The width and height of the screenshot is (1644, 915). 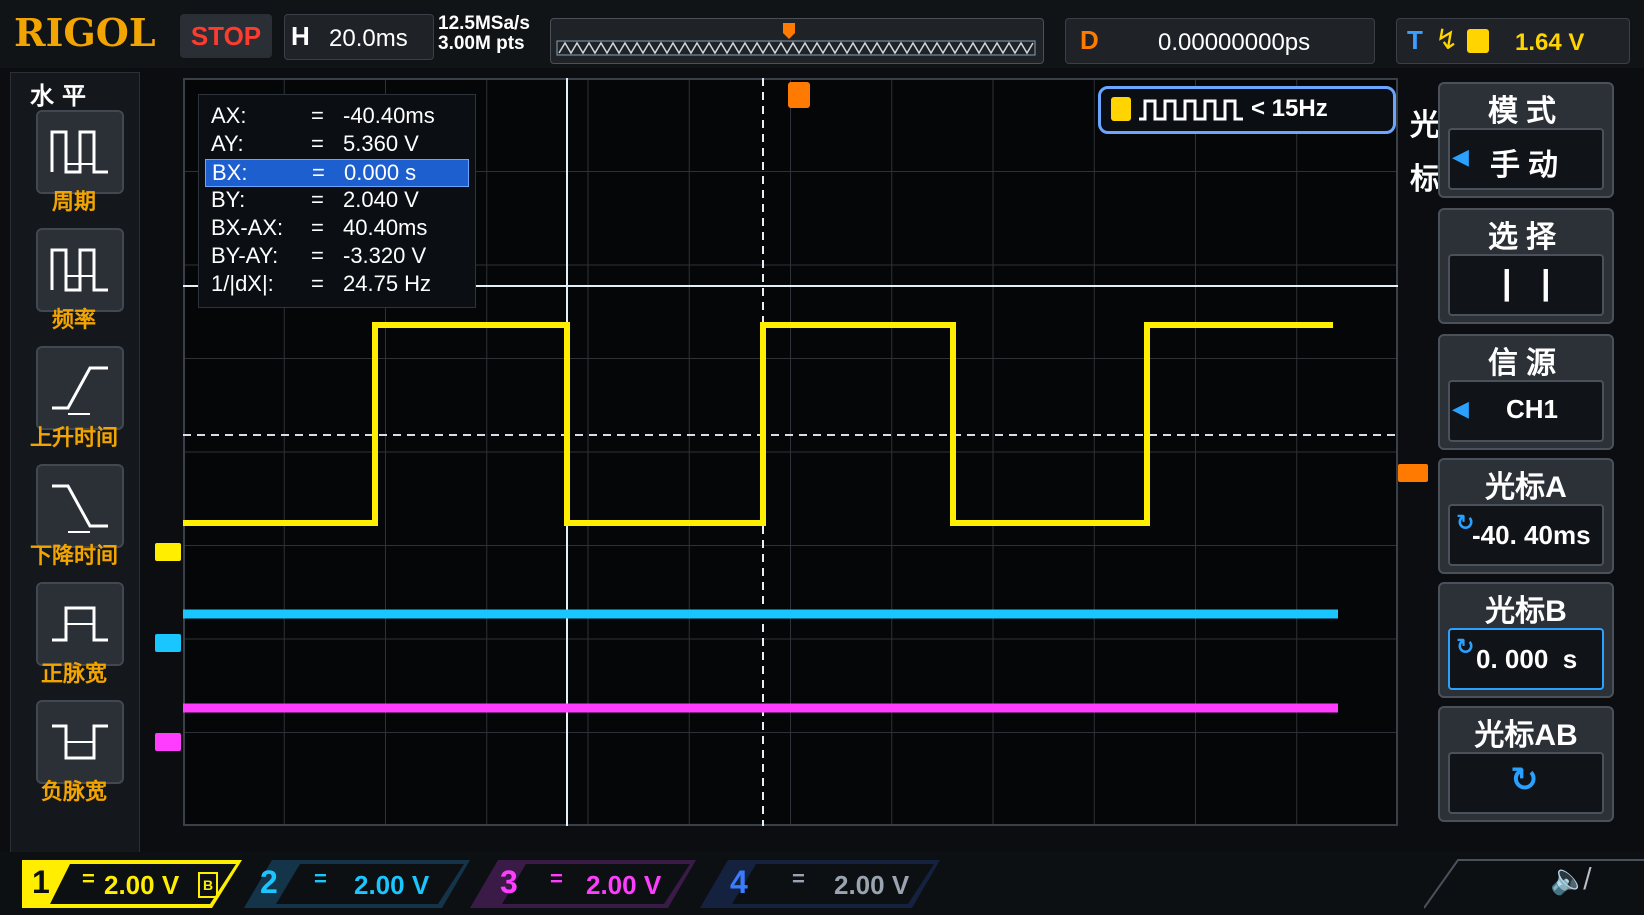 What do you see at coordinates (1532, 409) in the screenshot?
I see `cursor-source-value: CH1` at bounding box center [1532, 409].